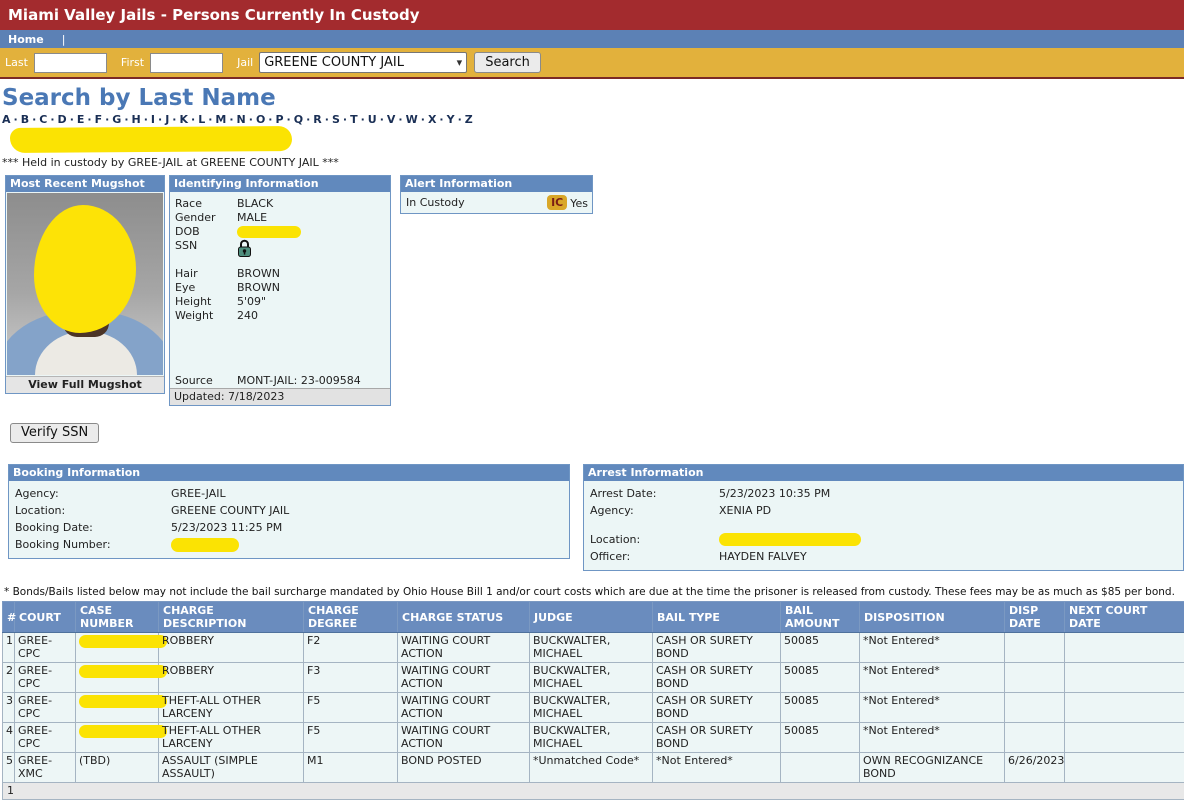  What do you see at coordinates (412, 119) in the screenshot?
I see `alphabet-link-W: W` at bounding box center [412, 119].